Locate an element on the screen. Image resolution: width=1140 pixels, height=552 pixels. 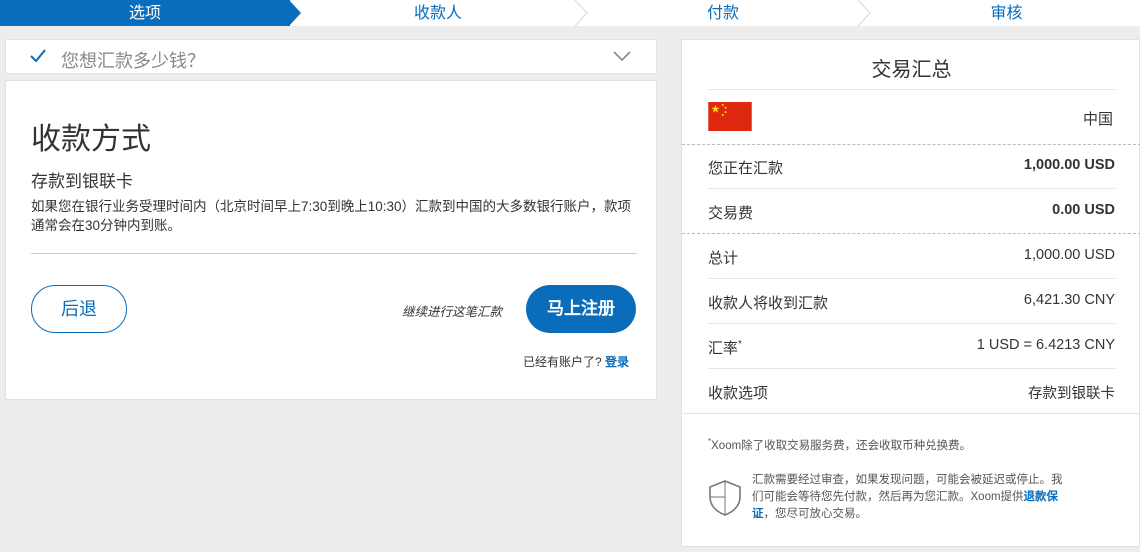
page-title: 收款方式 is located at coordinates (91, 139).